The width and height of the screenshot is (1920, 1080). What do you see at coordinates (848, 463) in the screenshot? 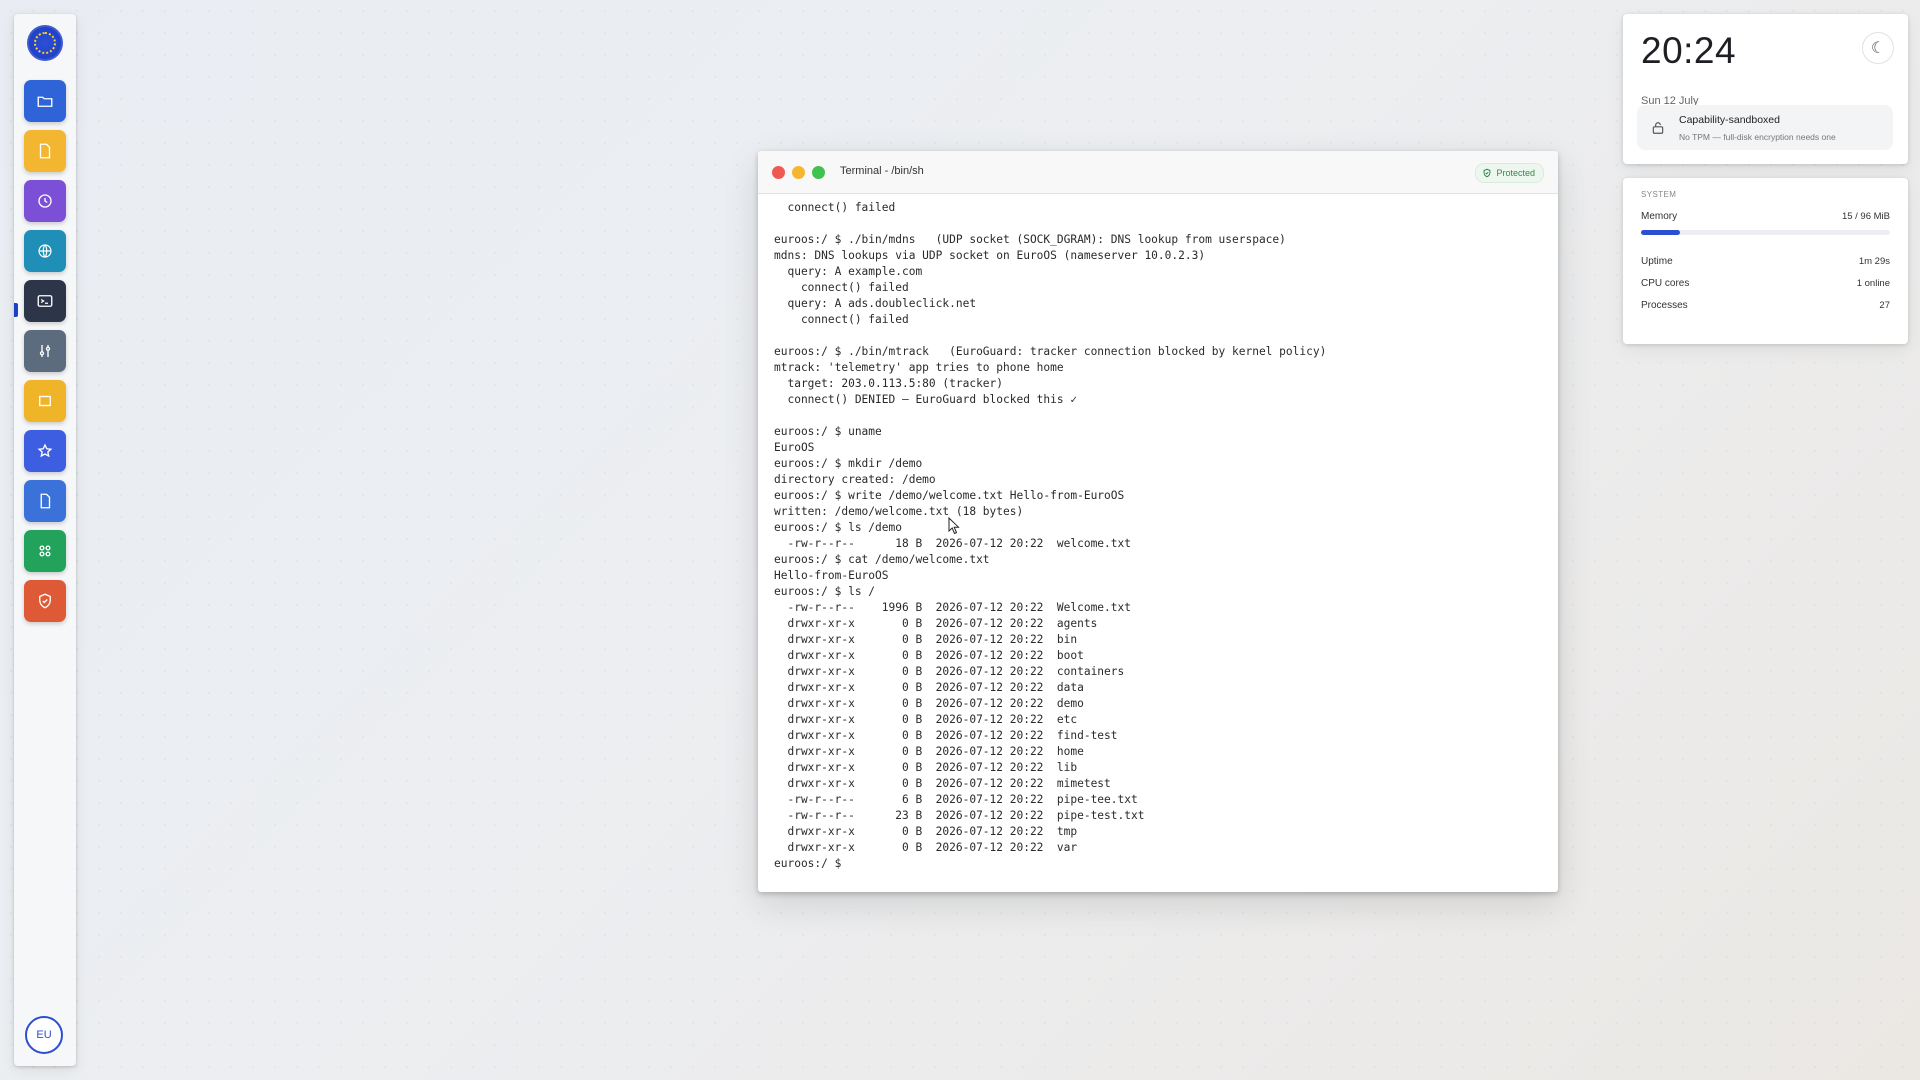
I see `terminal-line: euroos:/ $ mkdir /demo` at bounding box center [848, 463].